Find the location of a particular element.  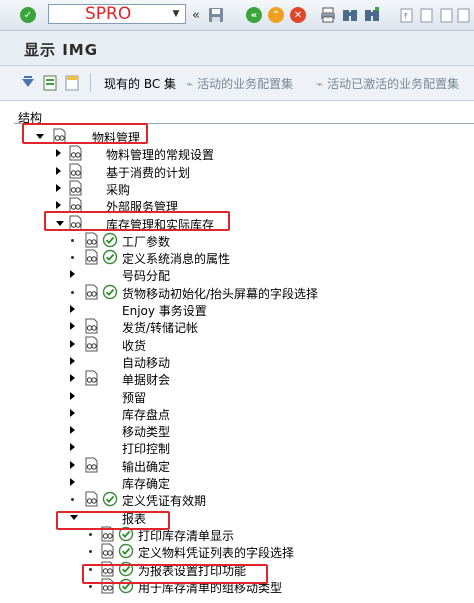

tree-node-label: 打印控制 is located at coordinates (146, 448).